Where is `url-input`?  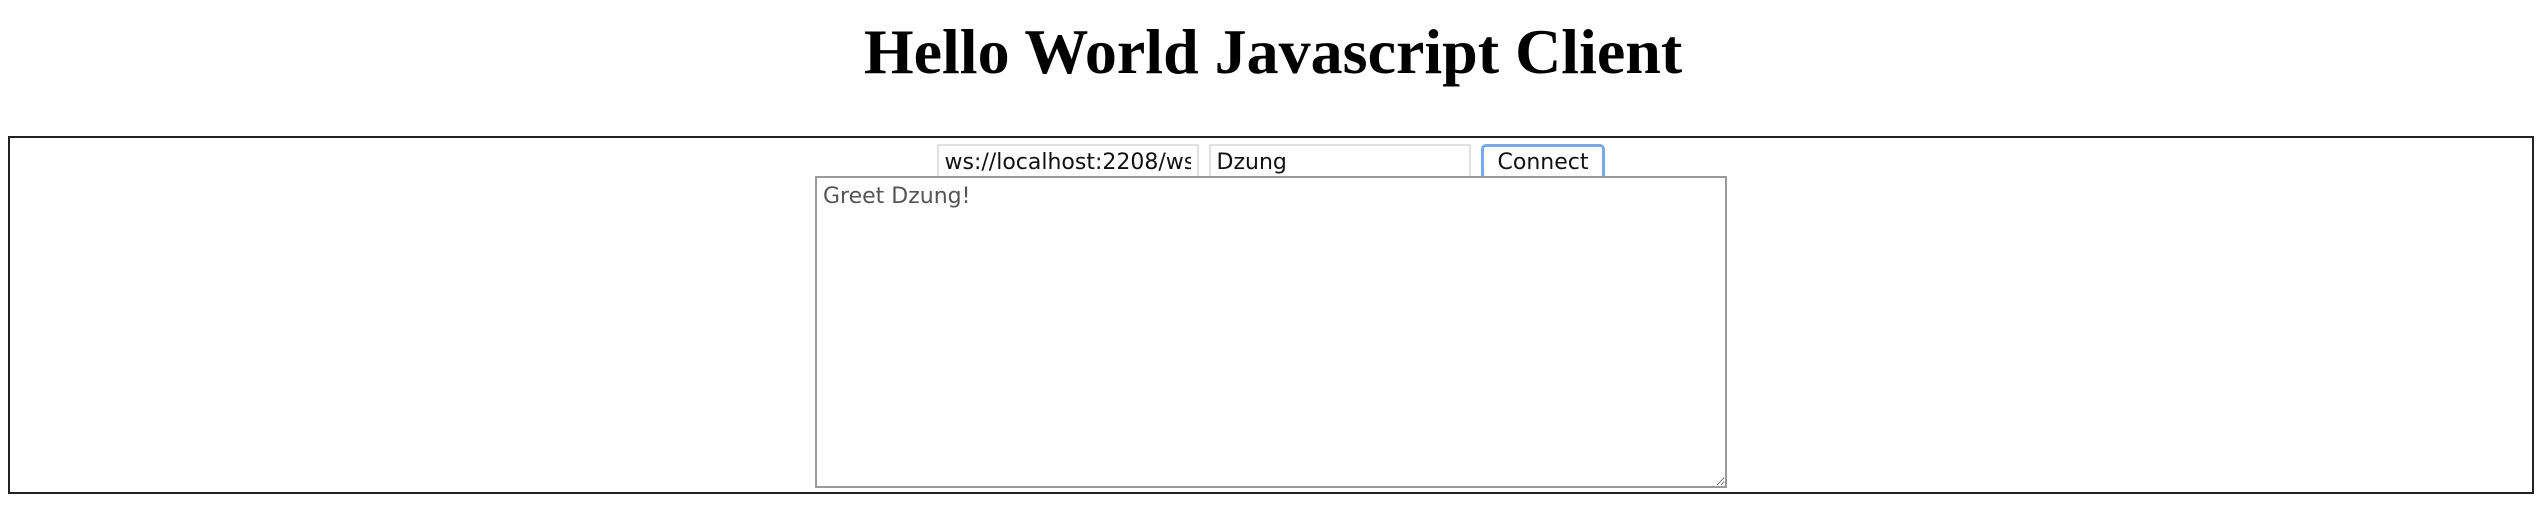 url-input is located at coordinates (1067, 162).